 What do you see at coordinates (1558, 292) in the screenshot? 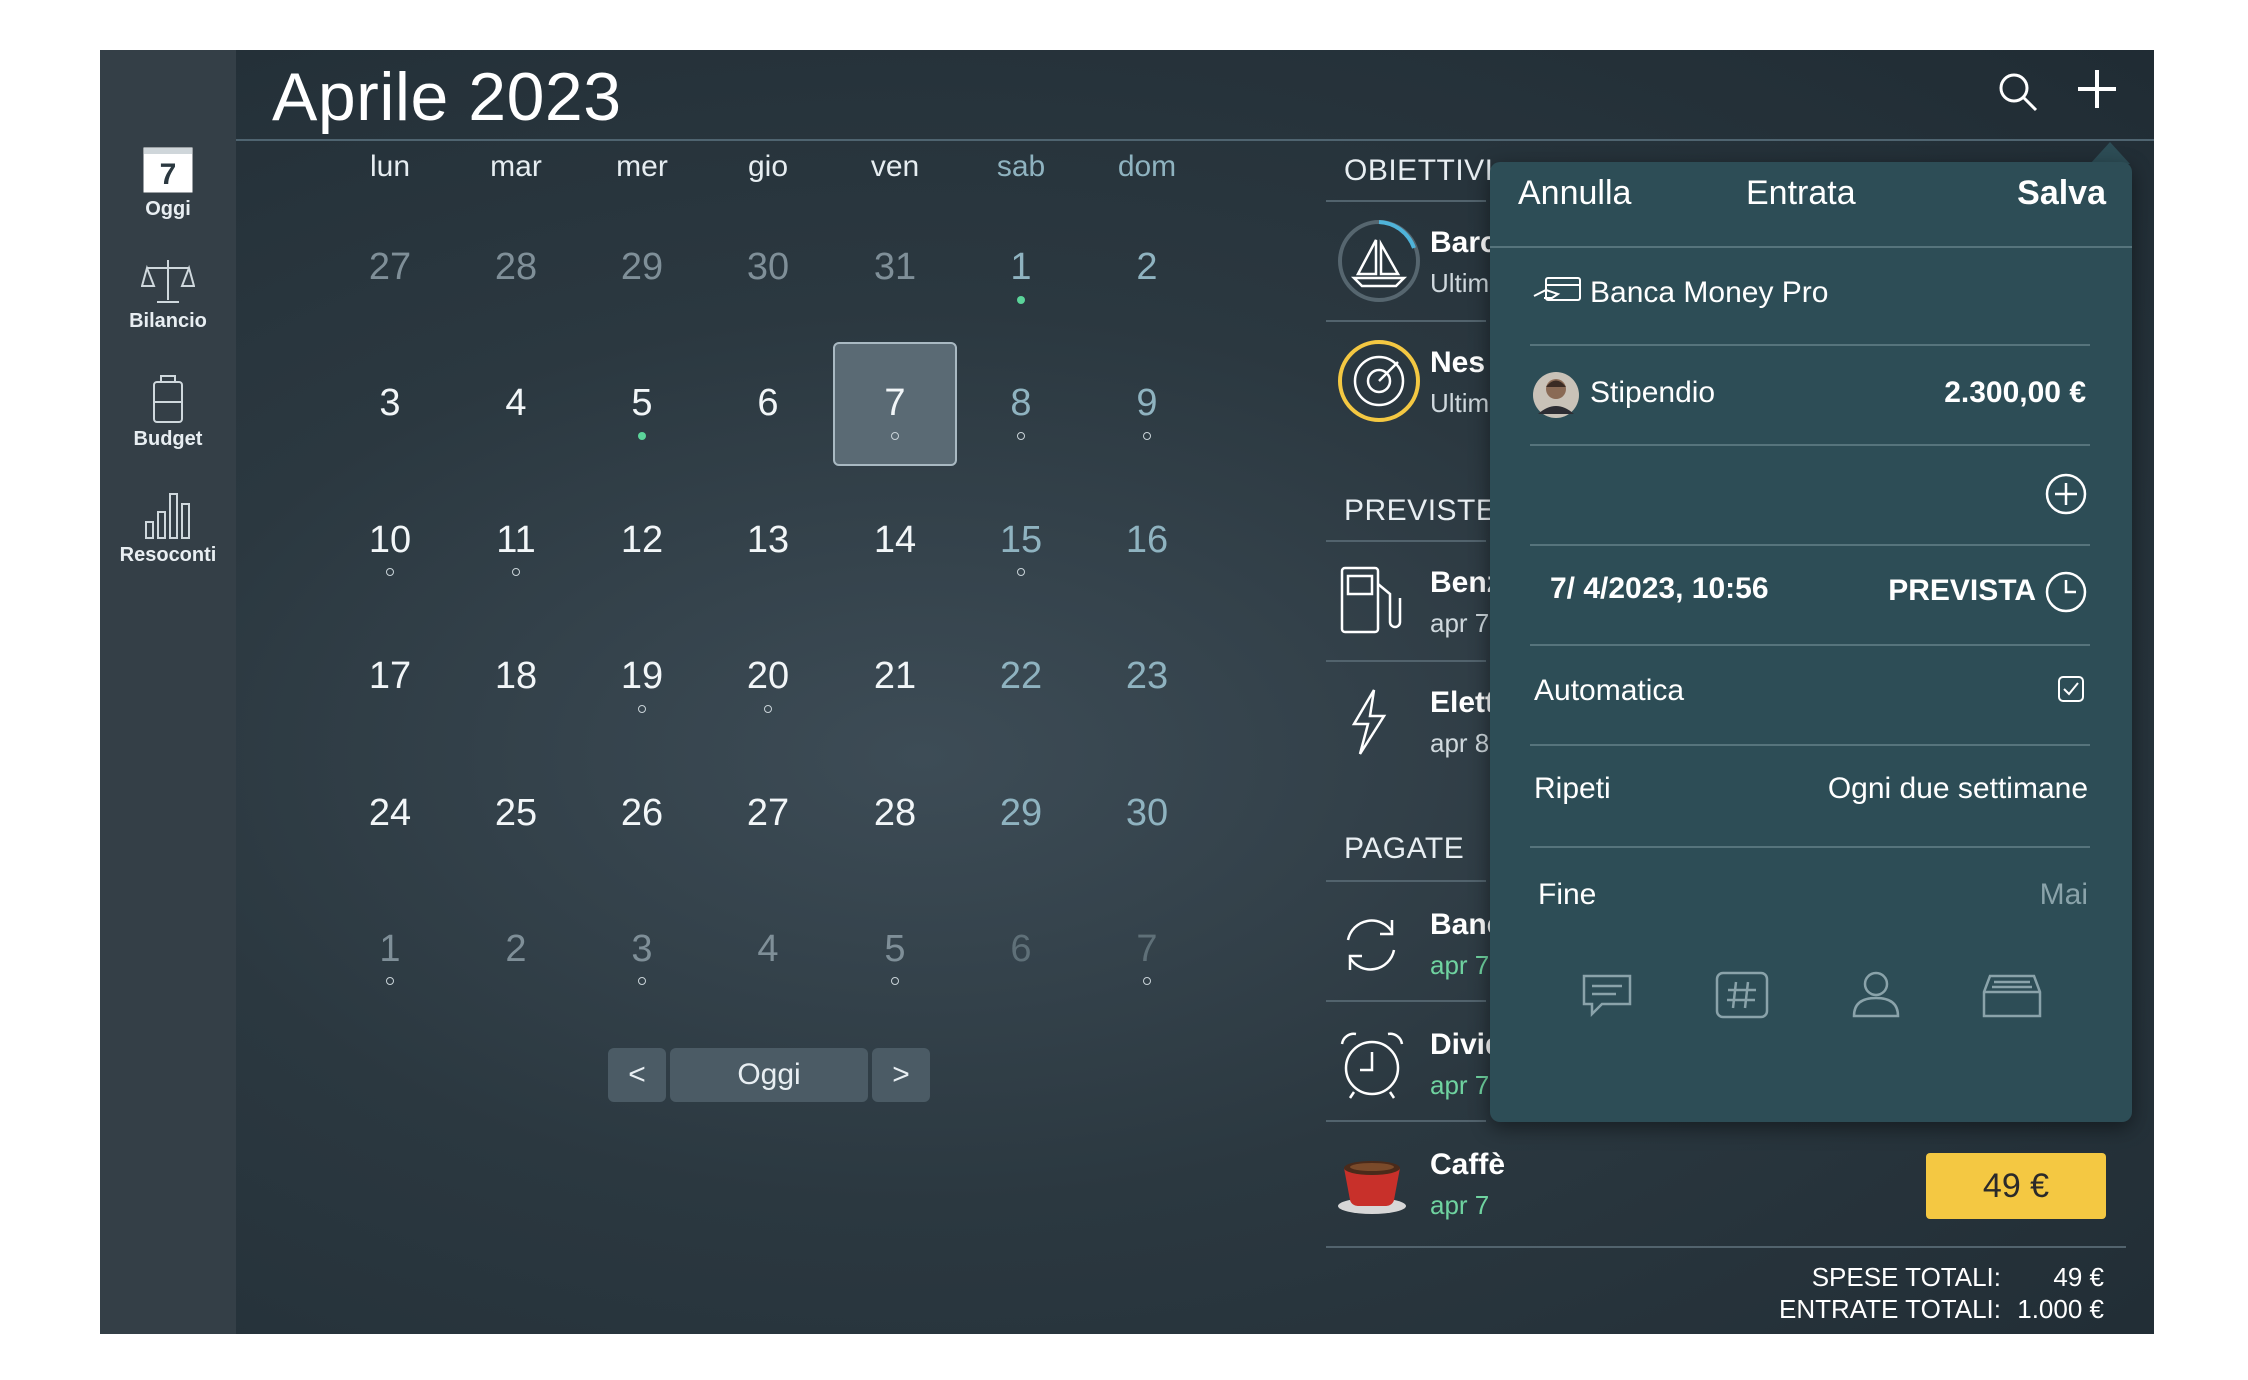
I see `card-hand-icon` at bounding box center [1558, 292].